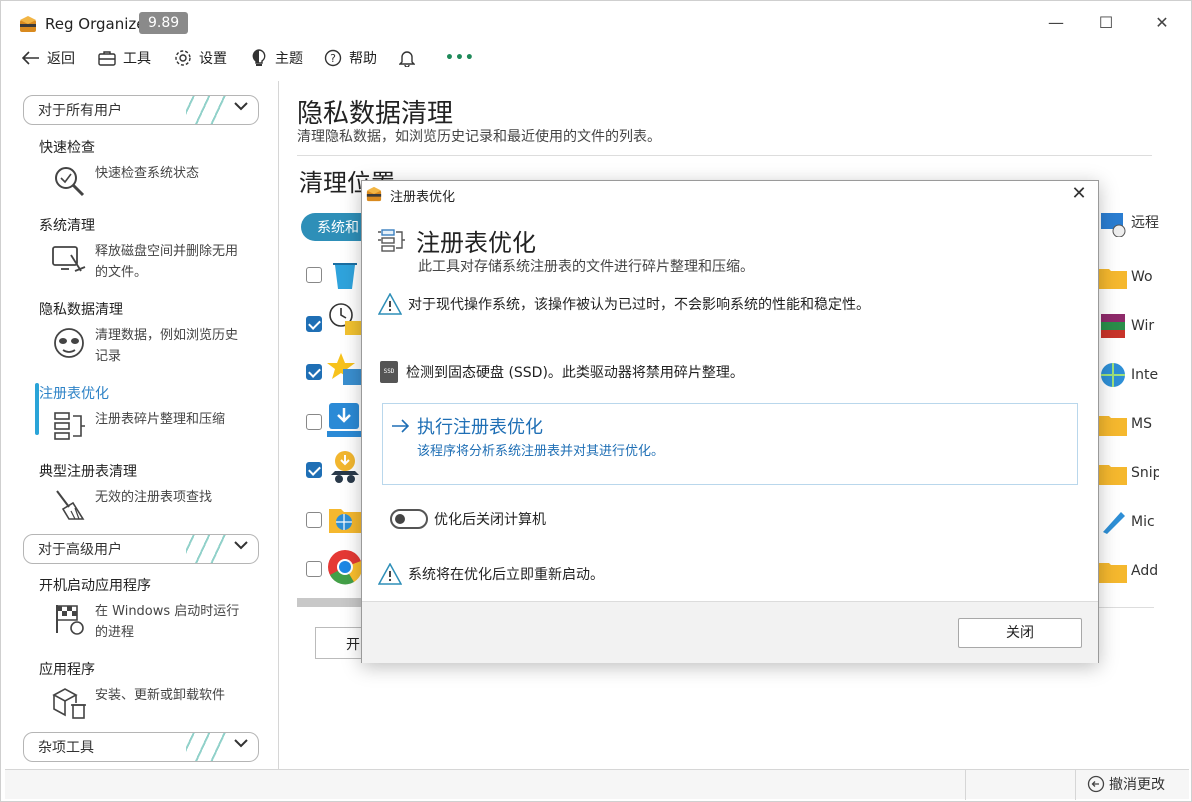 This screenshot has width=1192, height=802. What do you see at coordinates (1143, 326) in the screenshot?
I see `list-item-label: Wir` at bounding box center [1143, 326].